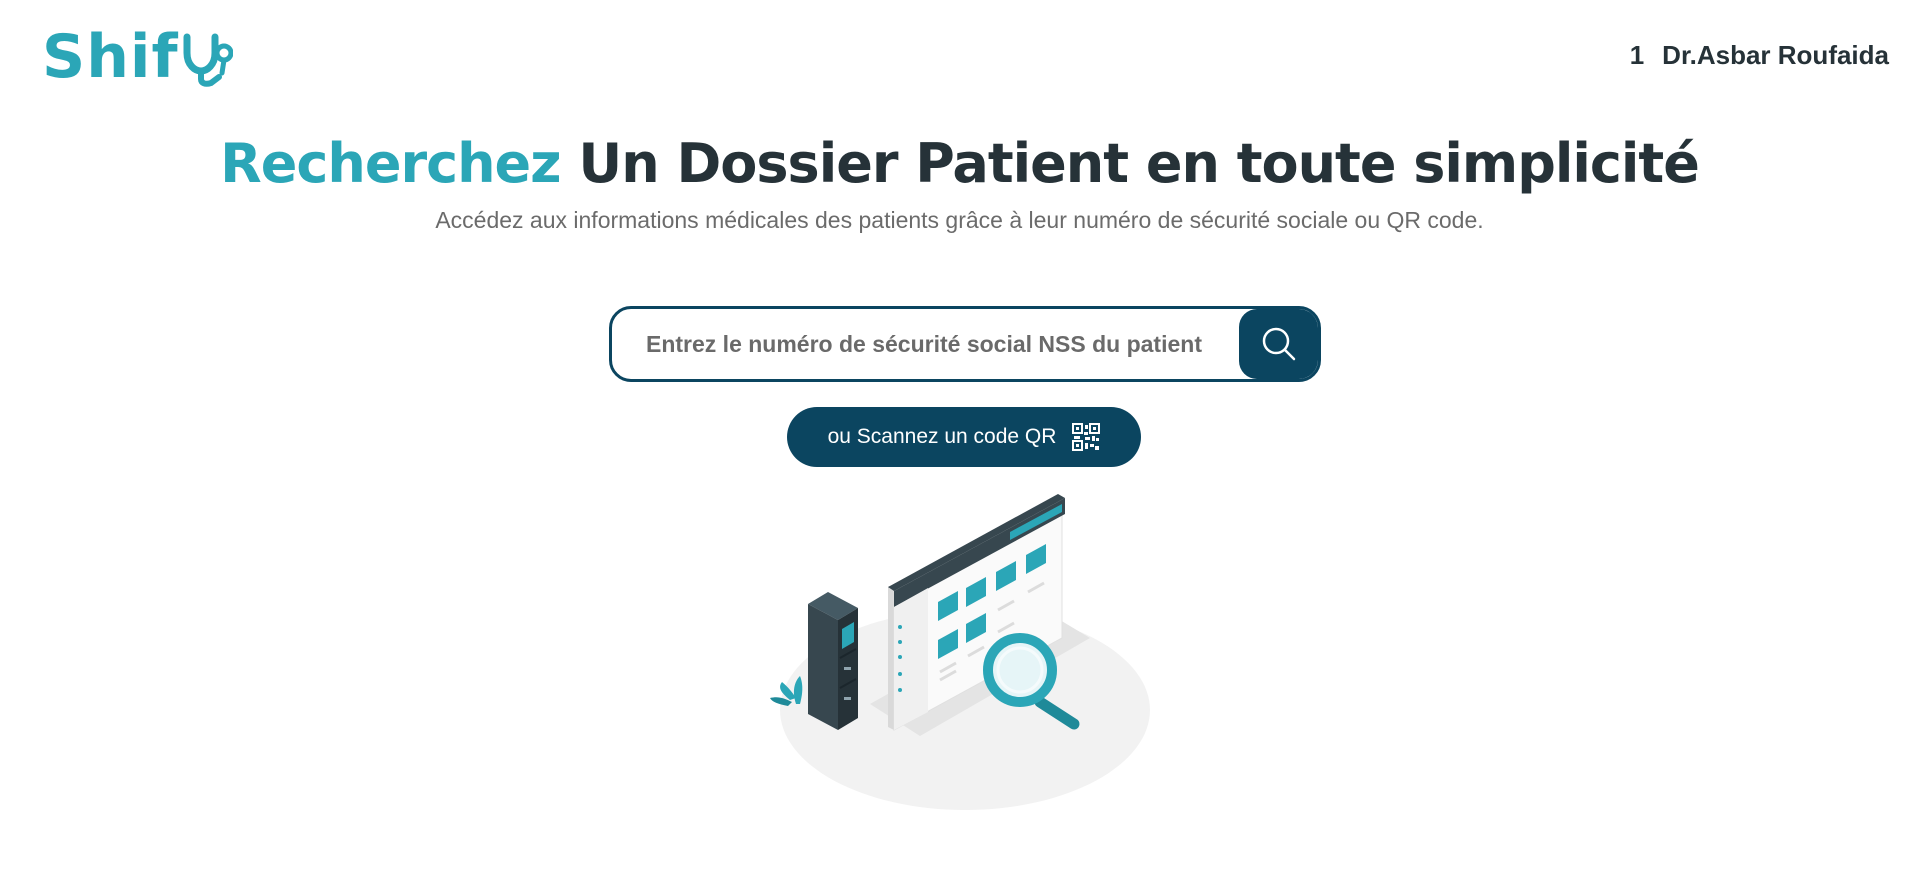 This screenshot has height=873, width=1919. Describe the element at coordinates (1086, 437) in the screenshot. I see `qr-code-icon` at that location.